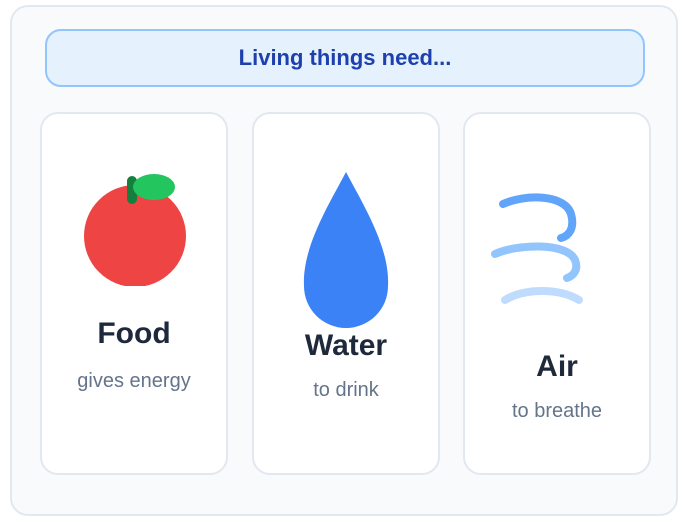 The width and height of the screenshot is (688, 521). Describe the element at coordinates (134, 381) in the screenshot. I see `card-subtitle: gives energy` at that location.